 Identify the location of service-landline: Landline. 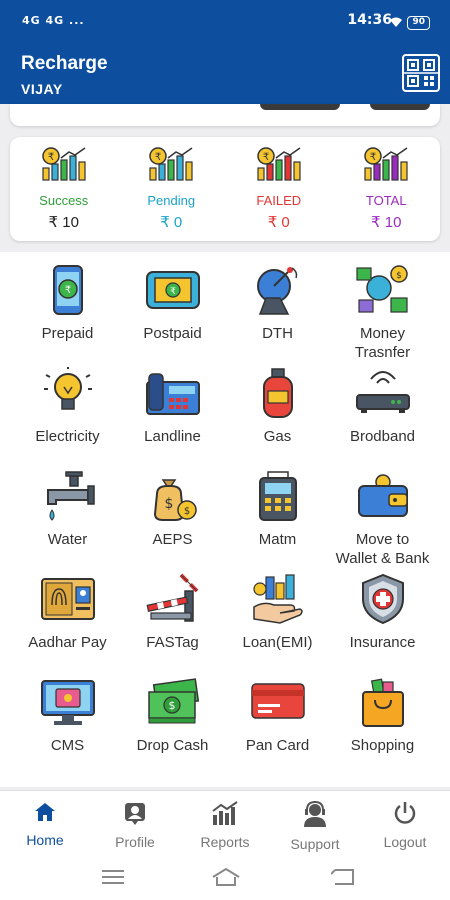
(172, 416).